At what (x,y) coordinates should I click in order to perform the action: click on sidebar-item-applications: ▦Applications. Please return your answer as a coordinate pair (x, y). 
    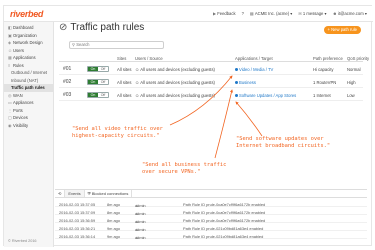
    Looking at the image, I should click on (28, 58).